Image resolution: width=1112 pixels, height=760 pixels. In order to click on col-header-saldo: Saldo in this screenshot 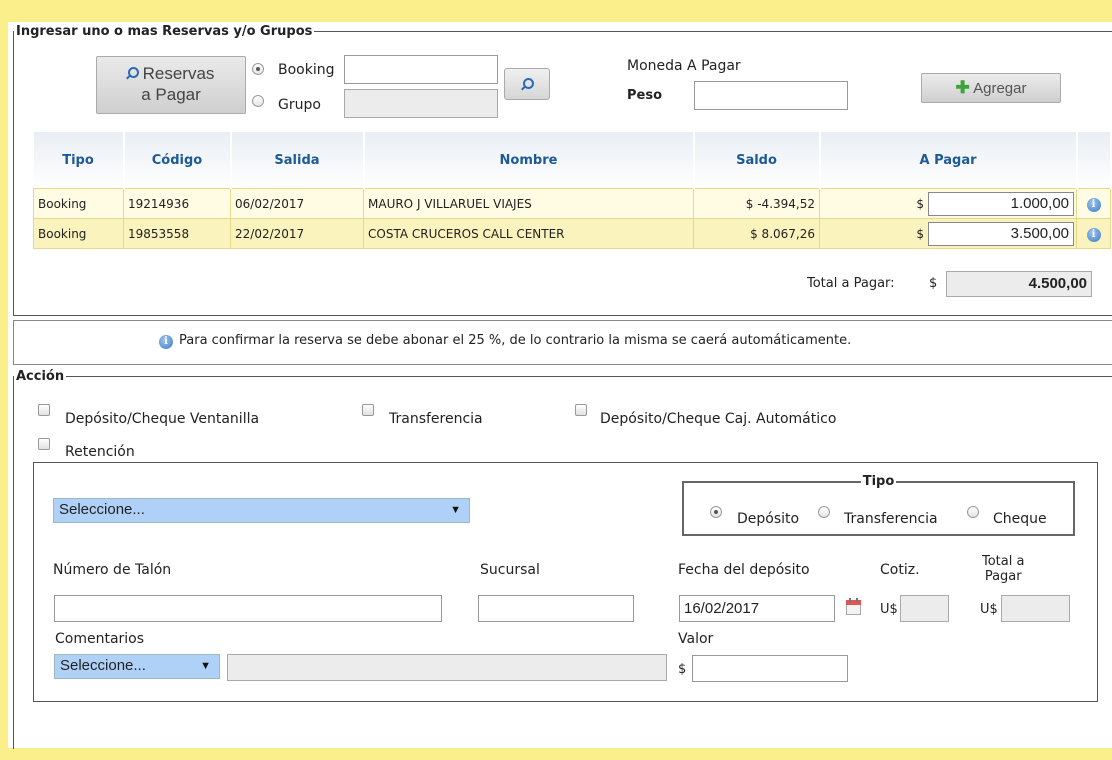, I will do `click(757, 160)`.